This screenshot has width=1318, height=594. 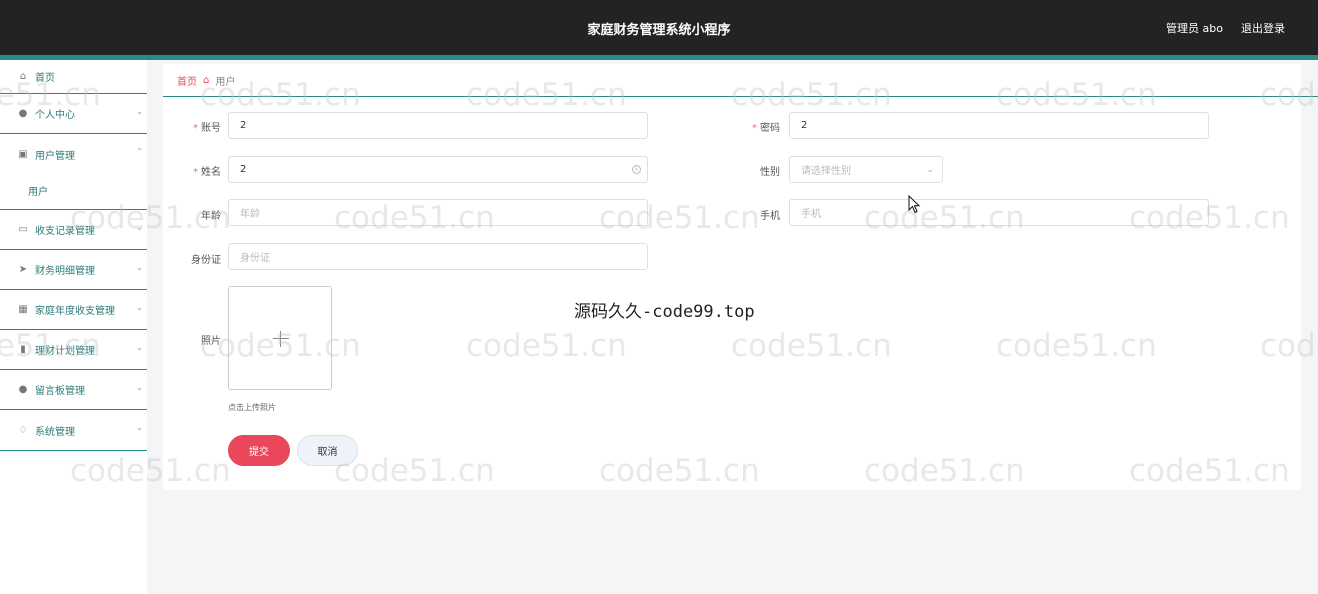 I want to click on photo-upload, so click(x=280, y=338).